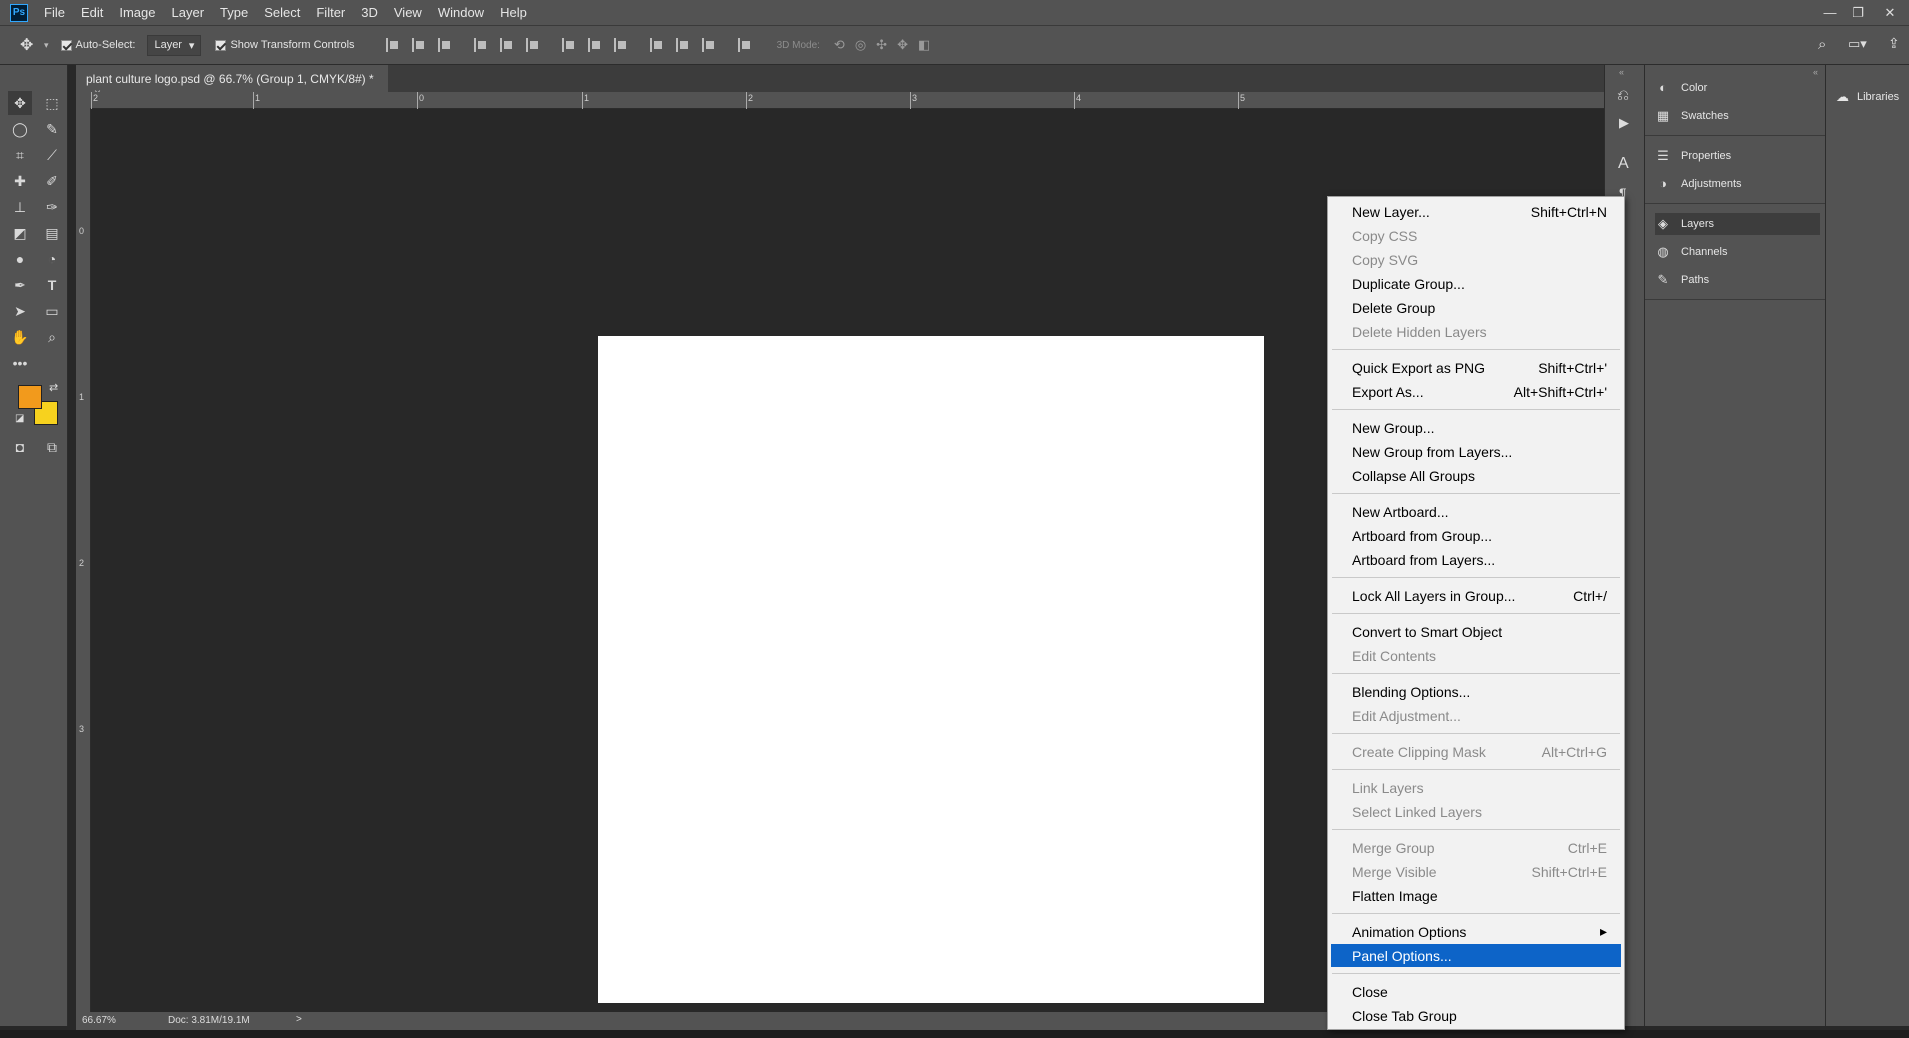  What do you see at coordinates (1476, 391) in the screenshot?
I see `menu-item-export-as: Export As... Alt+Shift+Ctrl+'` at bounding box center [1476, 391].